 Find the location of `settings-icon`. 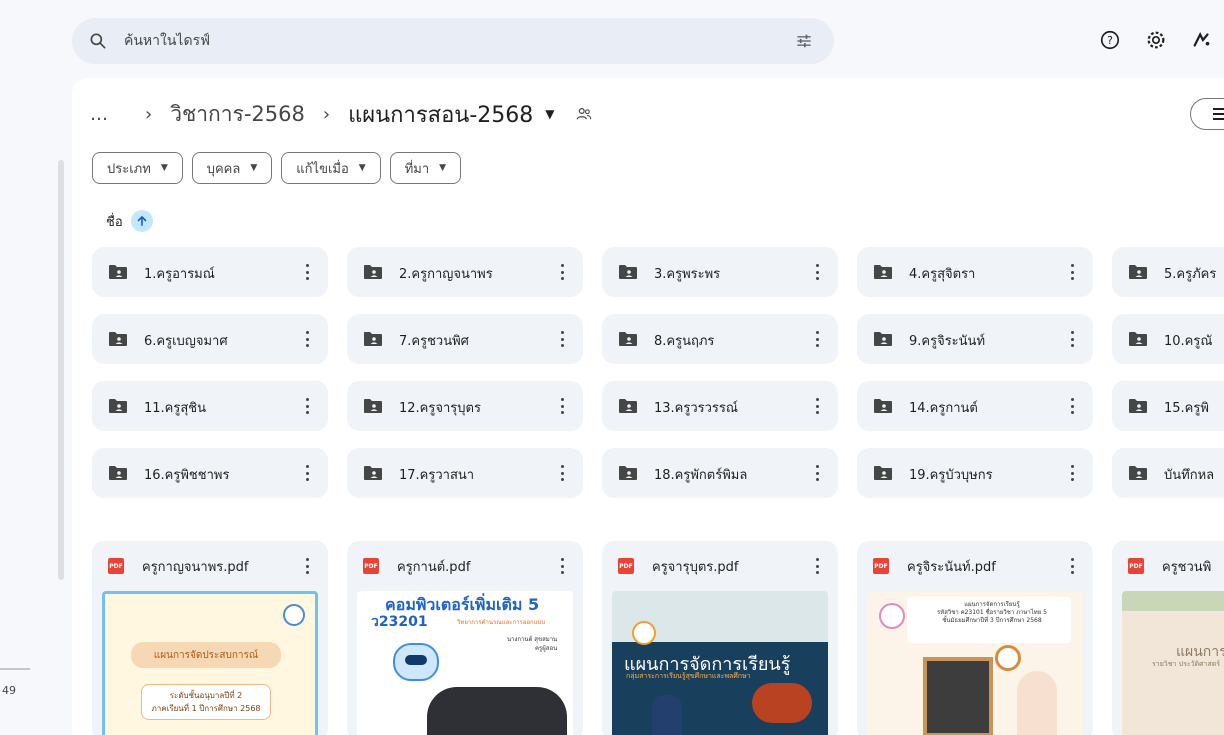

settings-icon is located at coordinates (1156, 40).